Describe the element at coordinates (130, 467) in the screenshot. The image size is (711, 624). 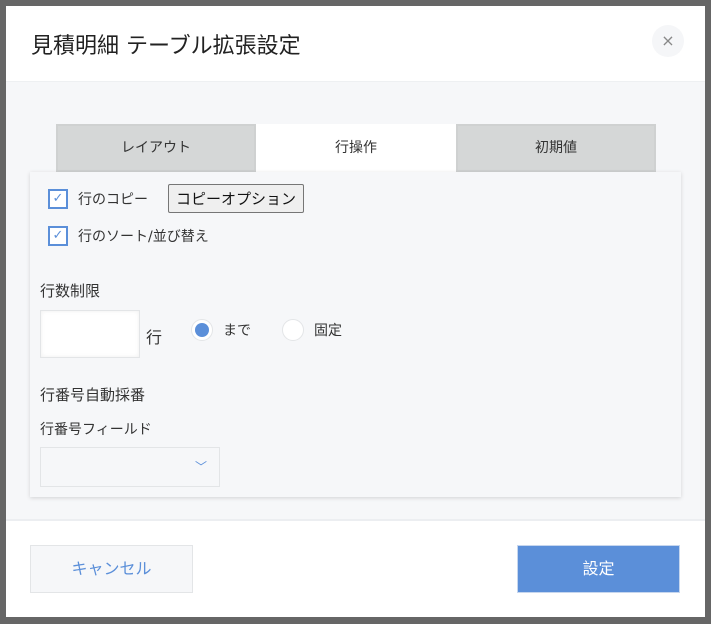
I see `row-number-field-select: ﹀` at that location.